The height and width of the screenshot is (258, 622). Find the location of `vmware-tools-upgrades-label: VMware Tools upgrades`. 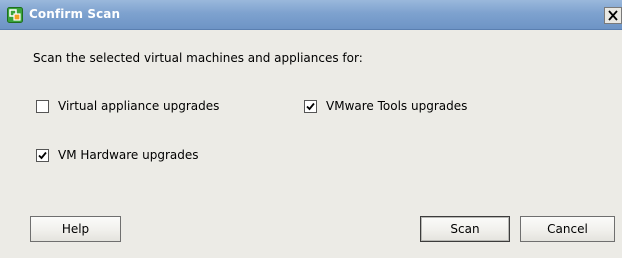

vmware-tools-upgrades-label: VMware Tools upgrades is located at coordinates (397, 106).